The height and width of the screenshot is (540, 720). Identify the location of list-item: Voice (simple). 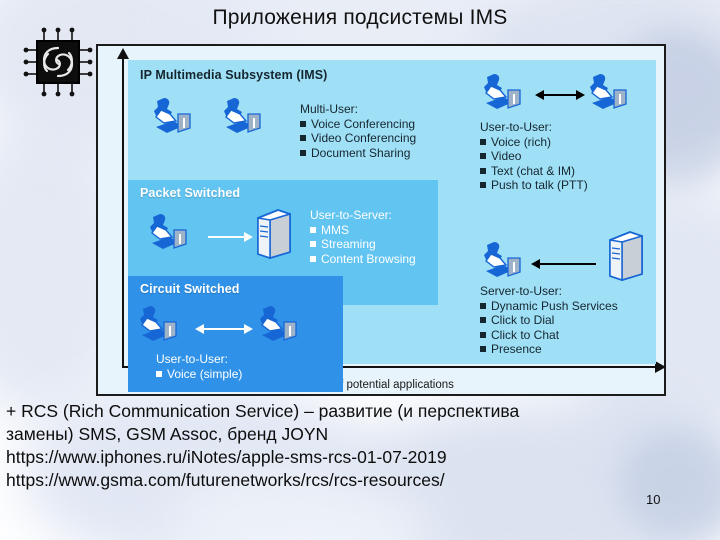
(199, 374).